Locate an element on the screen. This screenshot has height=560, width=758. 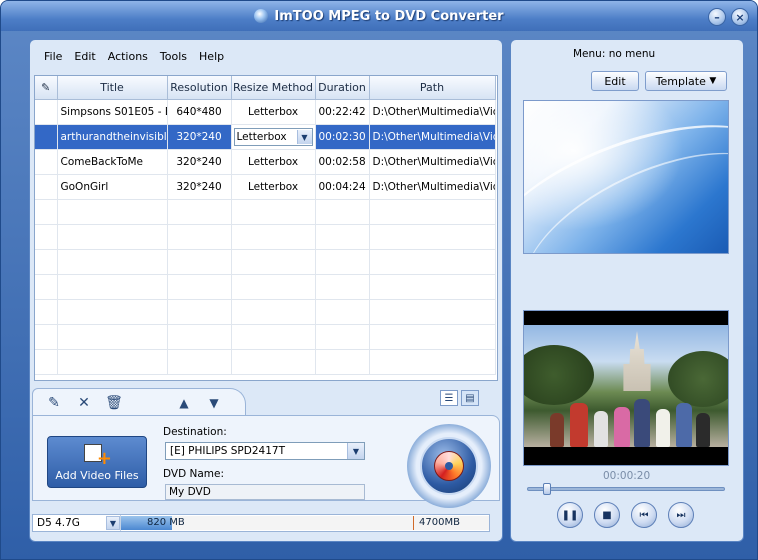
destination-select: [E] PHILIPS SPD2417T ▼ is located at coordinates (265, 451).